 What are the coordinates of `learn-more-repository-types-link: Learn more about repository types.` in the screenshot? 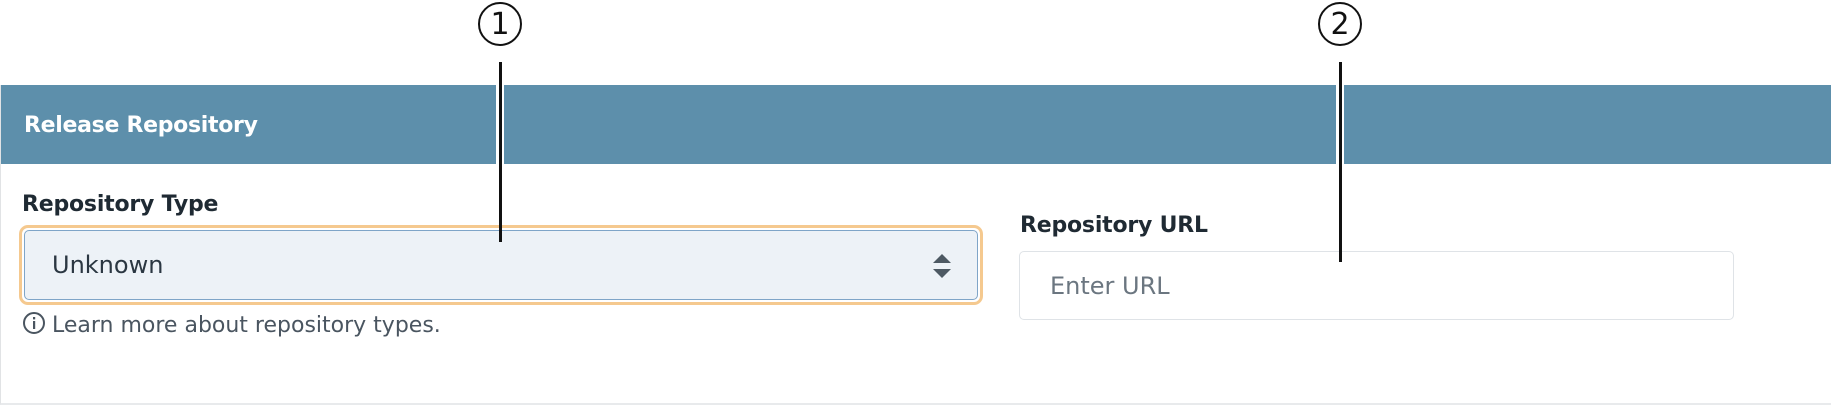 It's located at (246, 325).